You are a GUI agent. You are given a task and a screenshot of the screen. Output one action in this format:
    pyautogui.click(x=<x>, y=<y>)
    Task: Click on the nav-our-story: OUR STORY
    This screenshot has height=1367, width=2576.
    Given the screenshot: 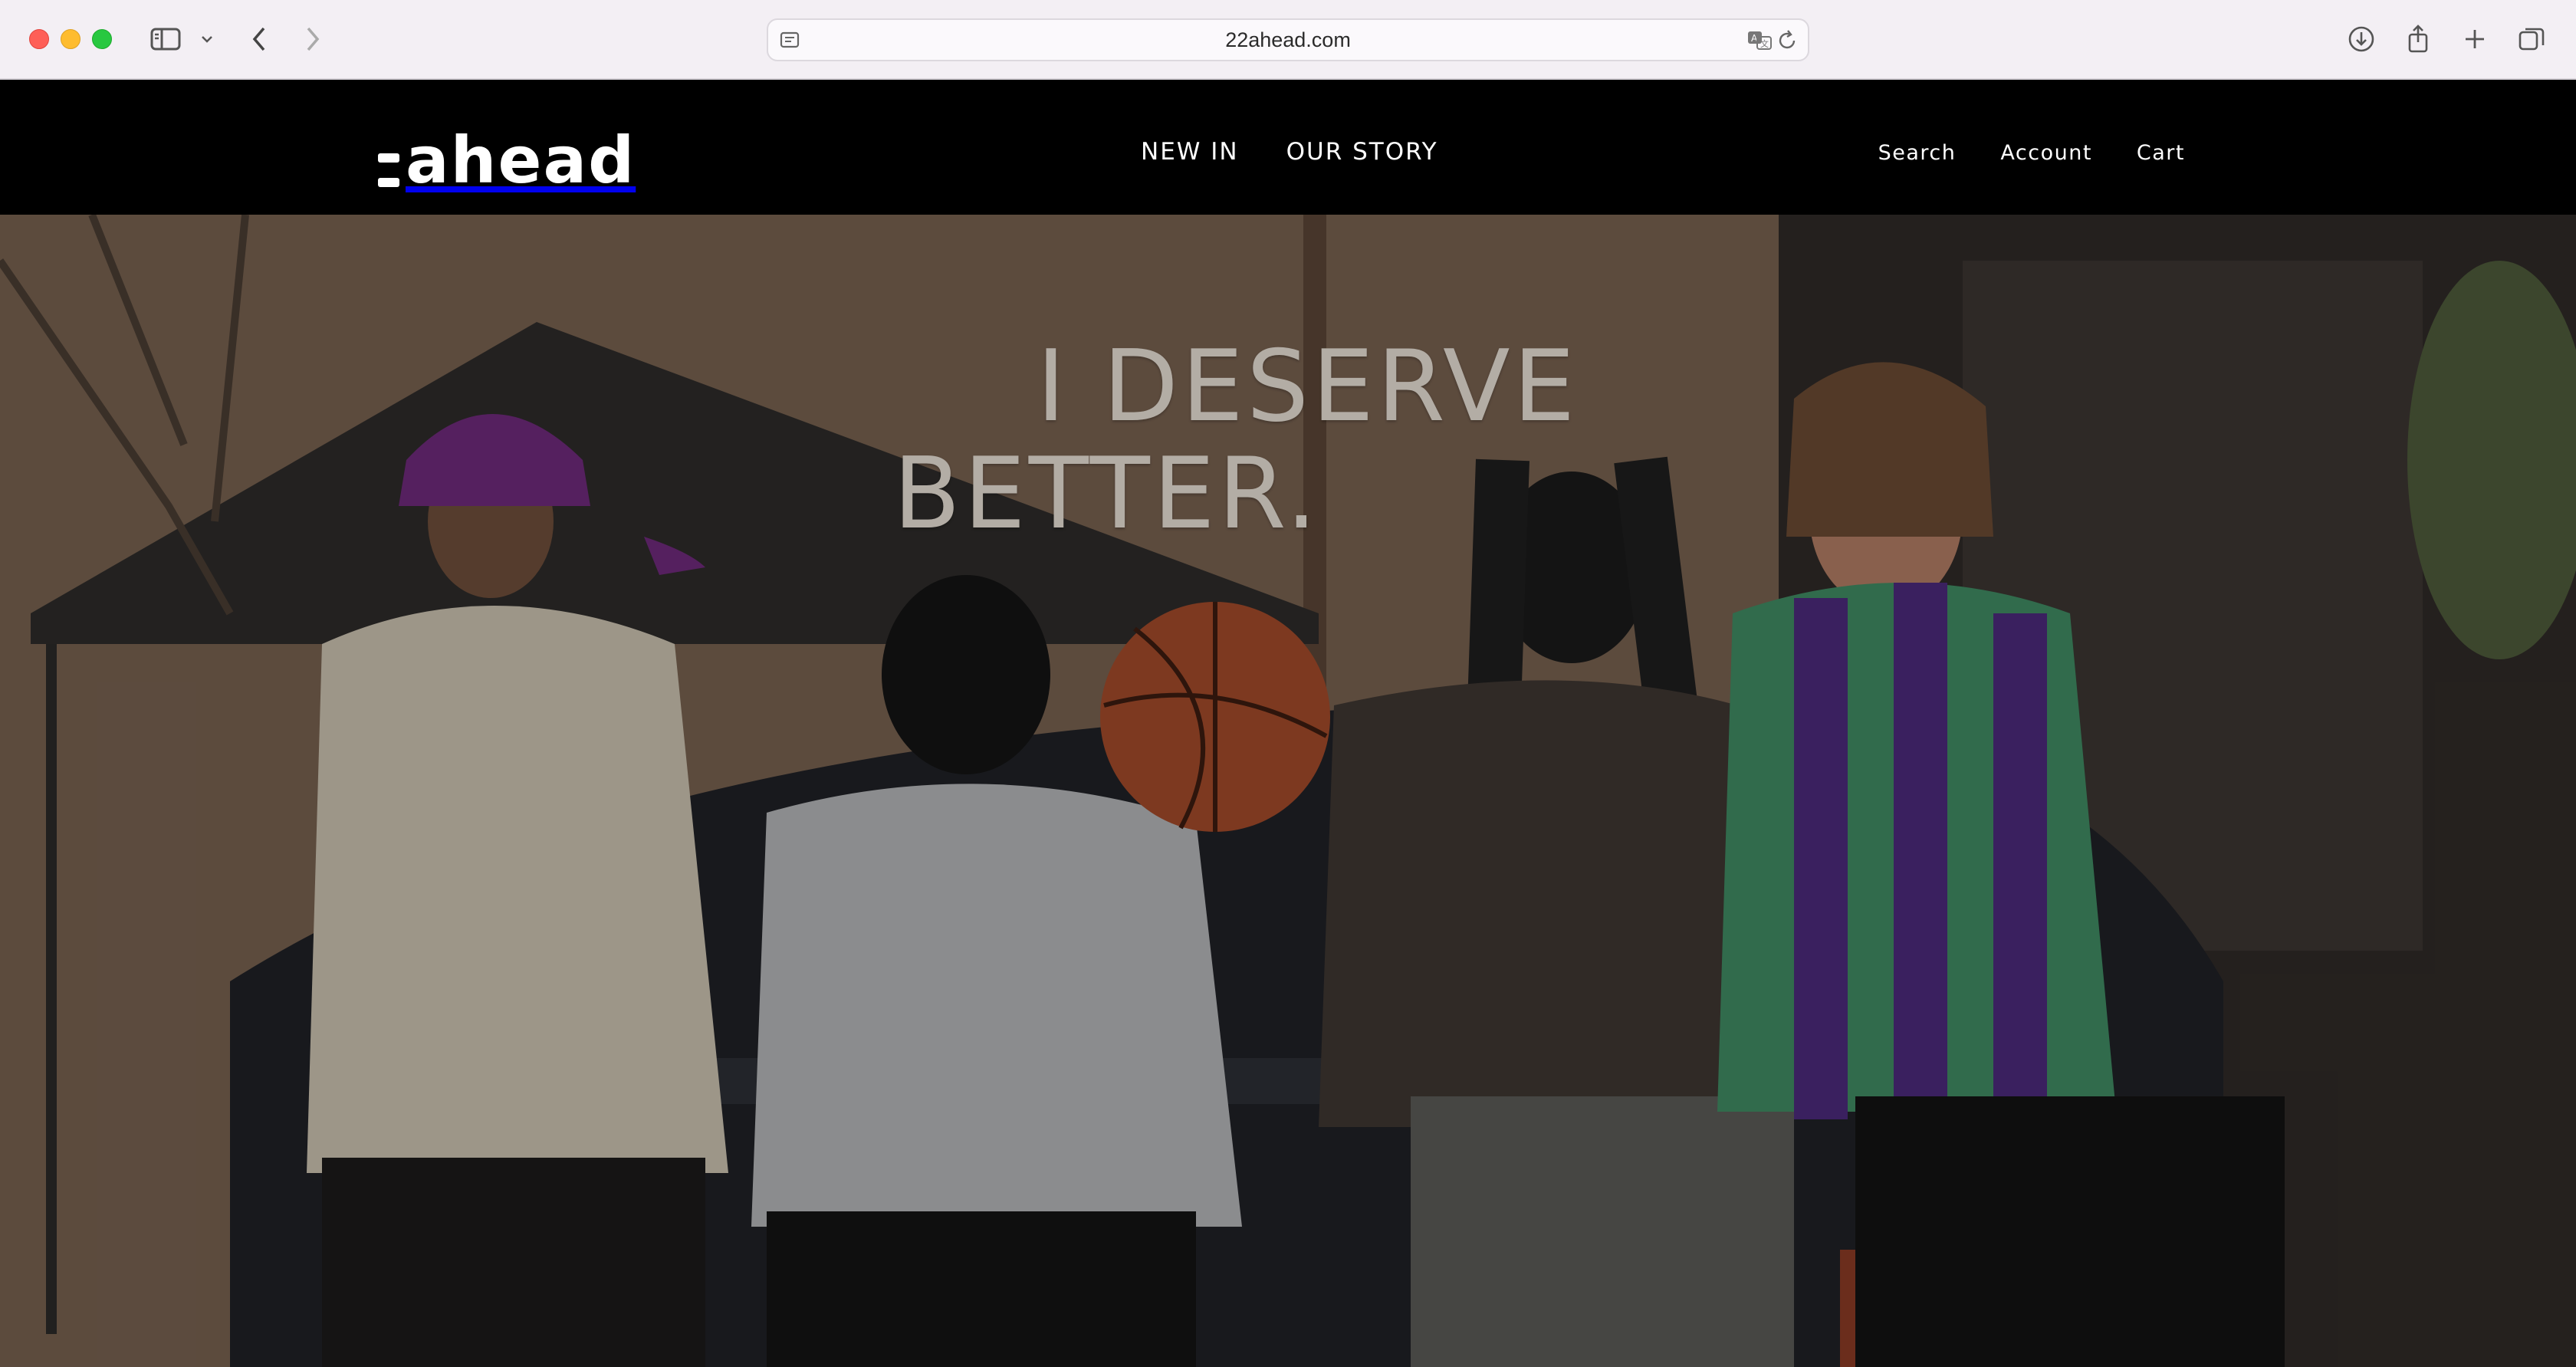 What is the action you would take?
    pyautogui.click(x=1362, y=152)
    